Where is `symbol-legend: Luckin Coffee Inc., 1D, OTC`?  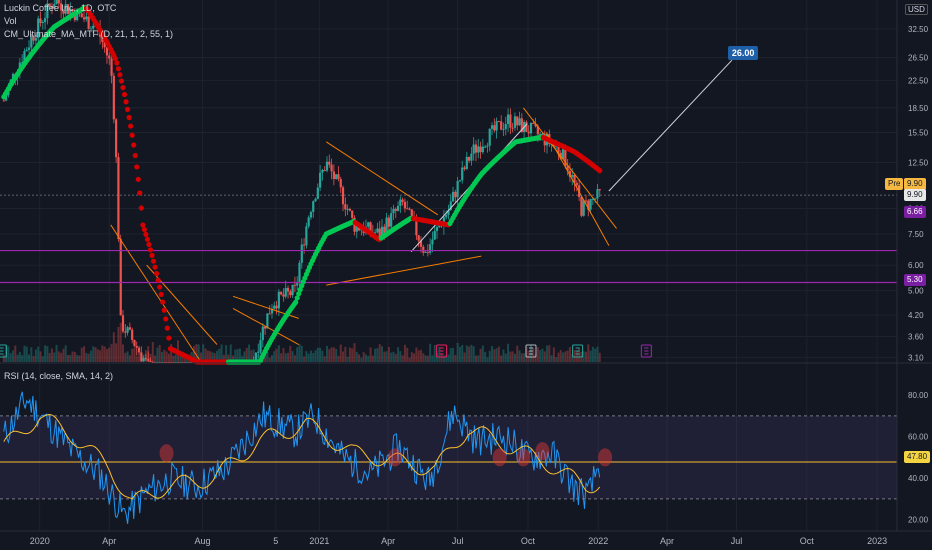
symbol-legend: Luckin Coffee Inc., 1D, OTC is located at coordinates (60, 8).